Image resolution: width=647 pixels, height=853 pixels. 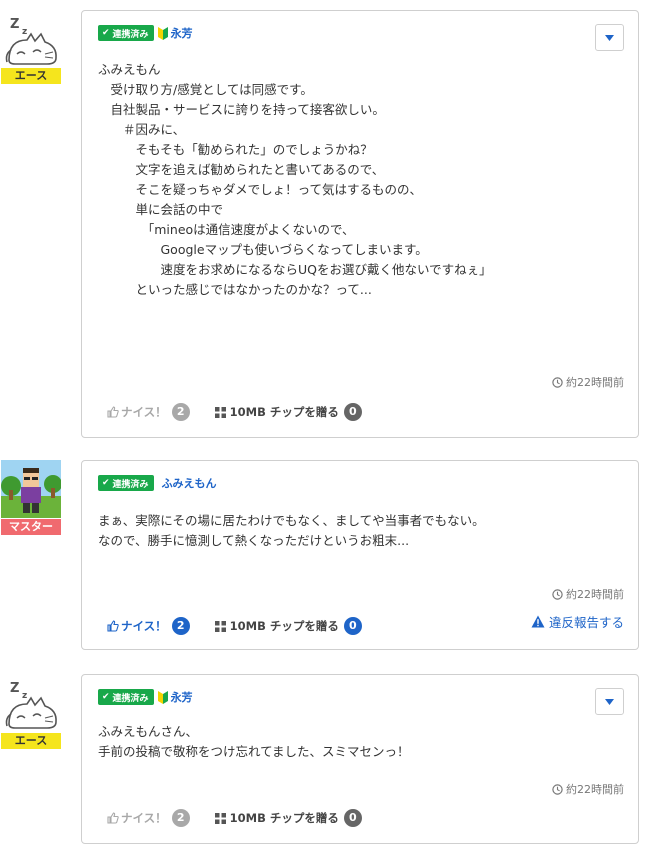 What do you see at coordinates (586, 622) in the screenshot?
I see `report-label: 違反報告する` at bounding box center [586, 622].